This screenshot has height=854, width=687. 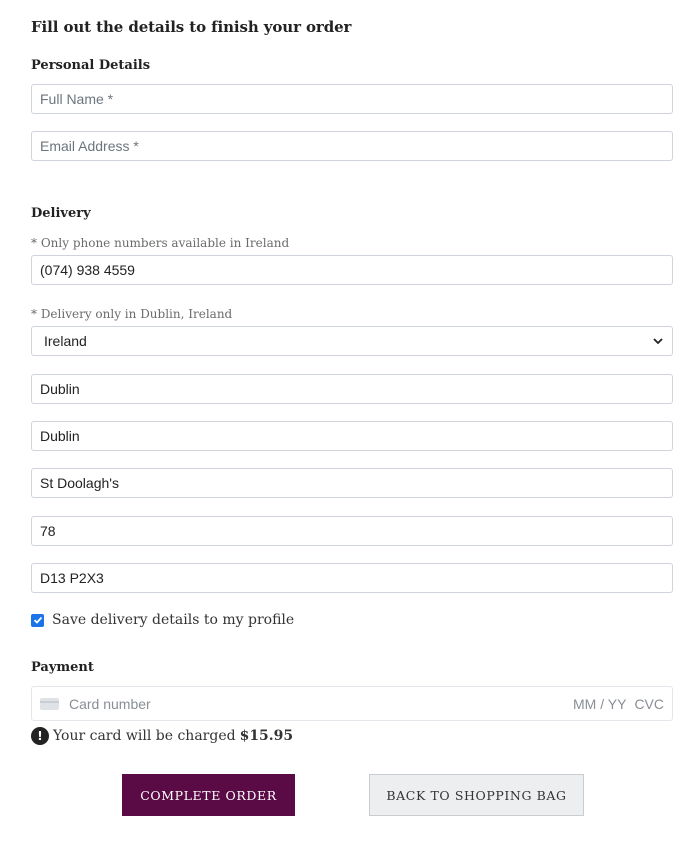 What do you see at coordinates (352, 703) in the screenshot?
I see `card-input: Card number MM / YY CVC` at bounding box center [352, 703].